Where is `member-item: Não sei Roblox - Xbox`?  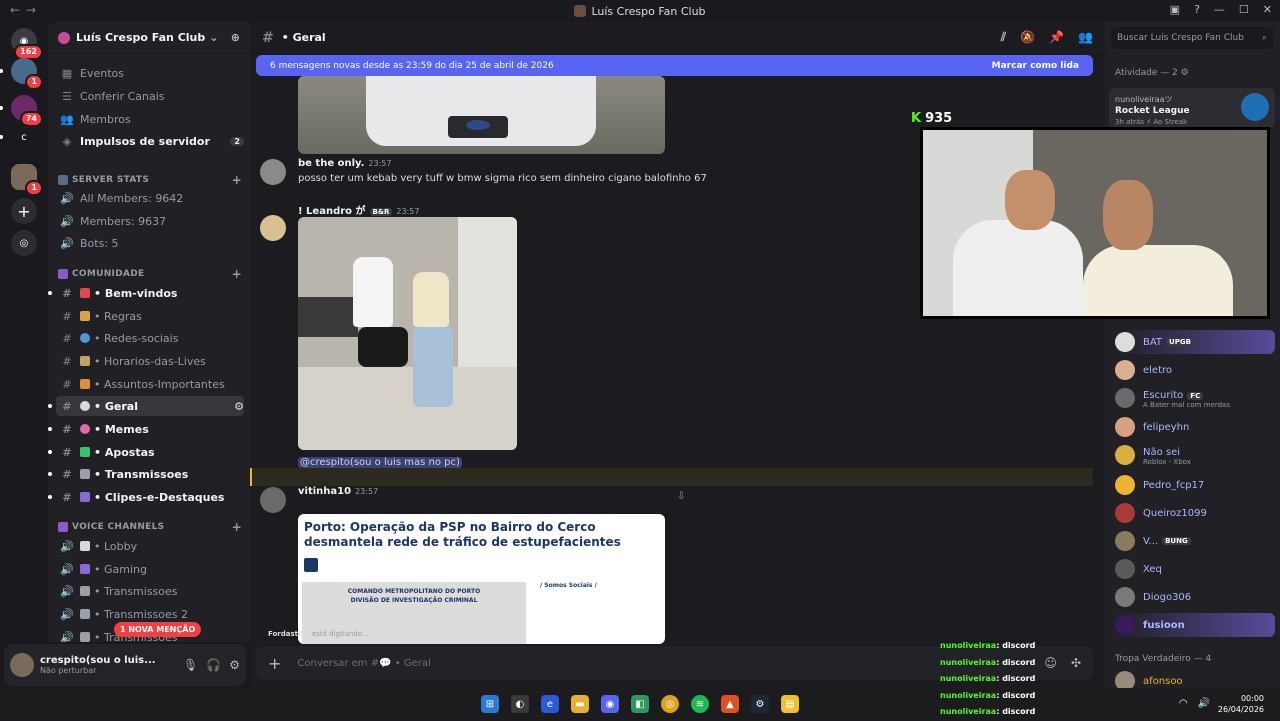 member-item: Não sei Roblox - Xbox is located at coordinates (1195, 455).